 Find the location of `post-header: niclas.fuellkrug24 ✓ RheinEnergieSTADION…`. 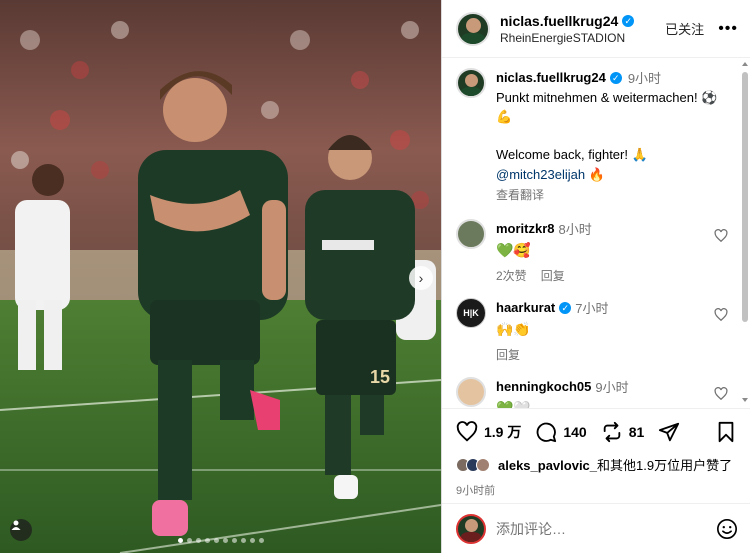

post-header: niclas.fuellkrug24 ✓ RheinEnergieSTADION… is located at coordinates (596, 29).